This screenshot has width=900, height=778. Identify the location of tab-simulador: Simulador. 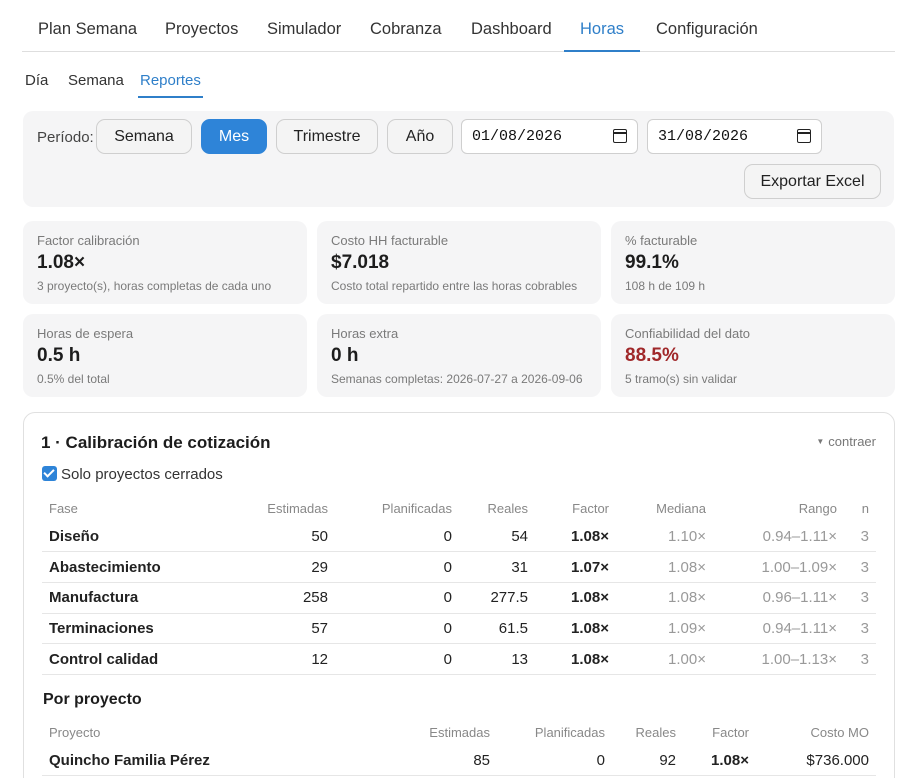
(304, 32).